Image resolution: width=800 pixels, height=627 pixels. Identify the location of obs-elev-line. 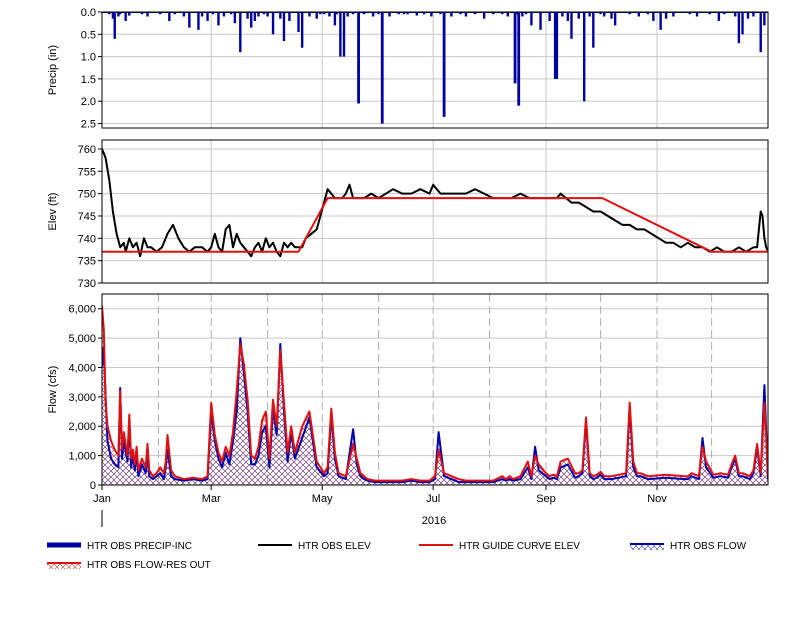
(435, 203).